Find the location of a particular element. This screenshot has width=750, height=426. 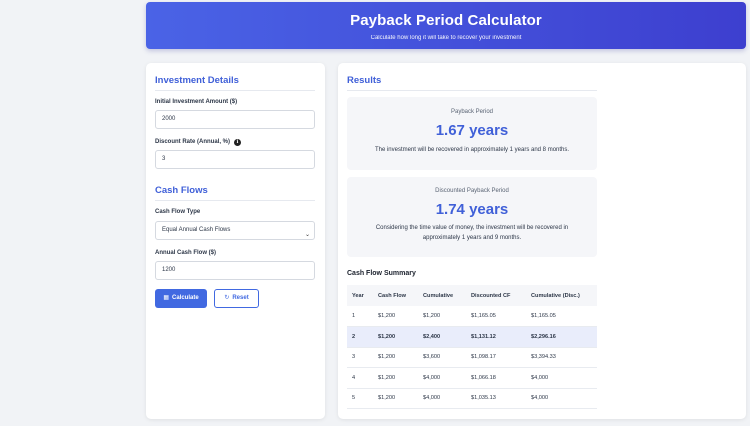

cash-flow-type-select: Equal Annual Cash Flows ⌄ is located at coordinates (235, 230).